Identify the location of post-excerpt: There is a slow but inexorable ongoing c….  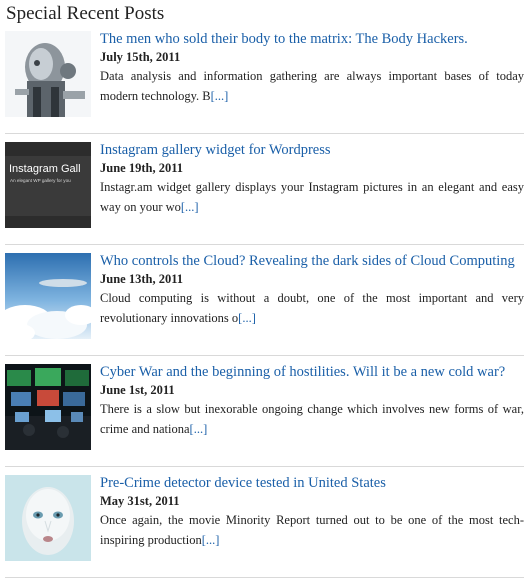
(312, 419).